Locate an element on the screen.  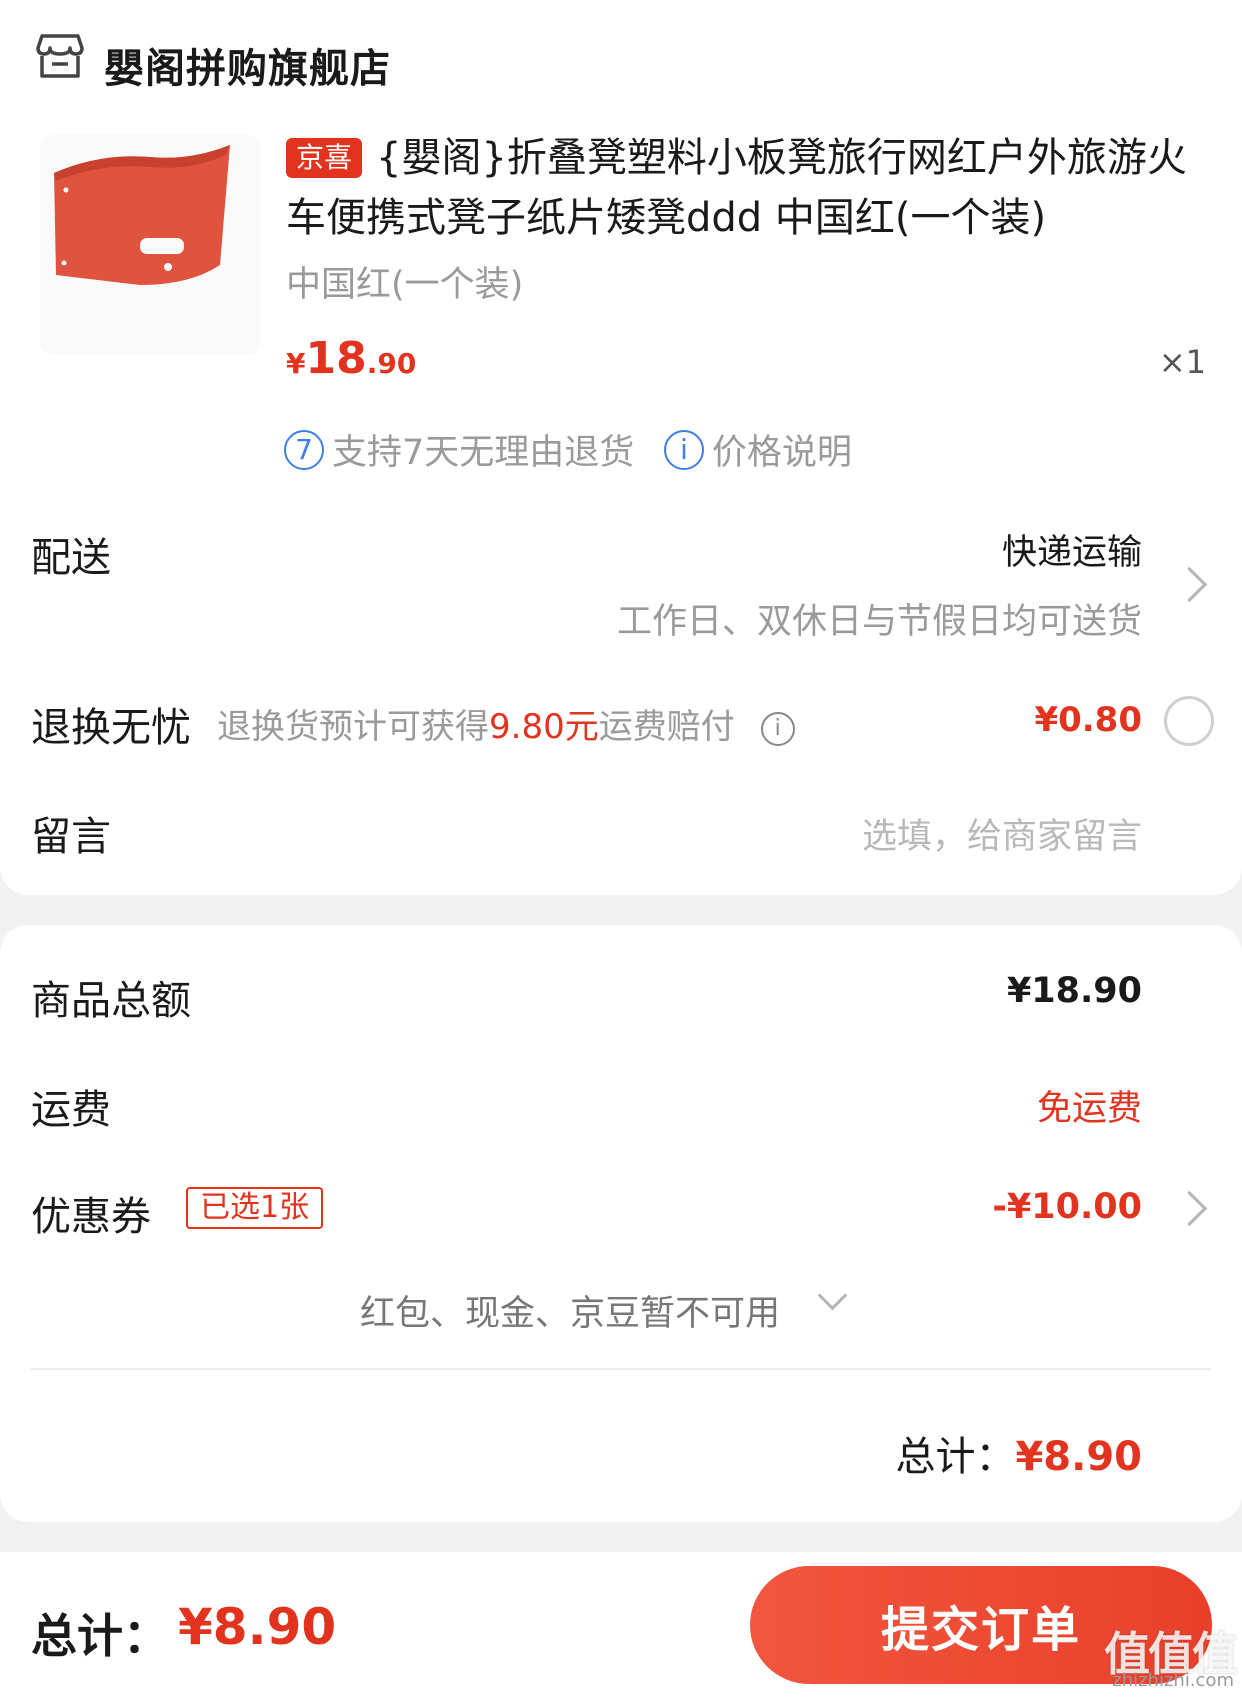
jingxi-badge: 京喜 is located at coordinates (324, 158).